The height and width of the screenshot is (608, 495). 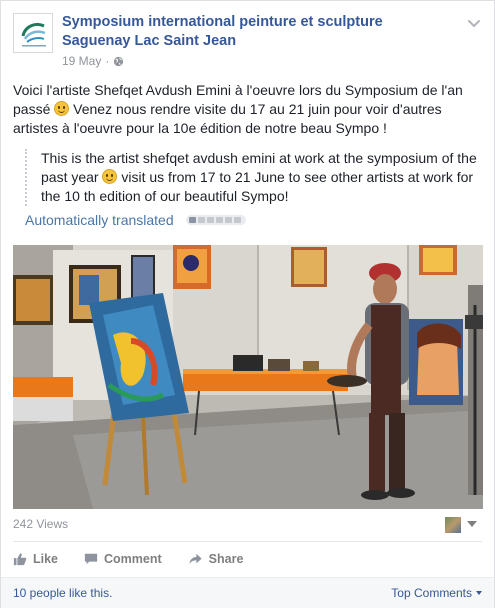 I want to click on page-avatar, so click(x=33, y=33).